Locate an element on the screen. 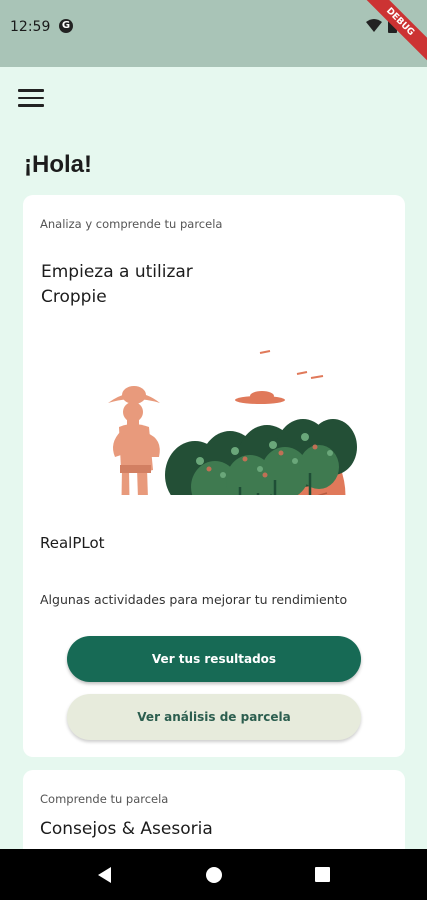 The height and width of the screenshot is (900, 427). card-subtitle: Analiza y comprende tu parcela is located at coordinates (131, 224).